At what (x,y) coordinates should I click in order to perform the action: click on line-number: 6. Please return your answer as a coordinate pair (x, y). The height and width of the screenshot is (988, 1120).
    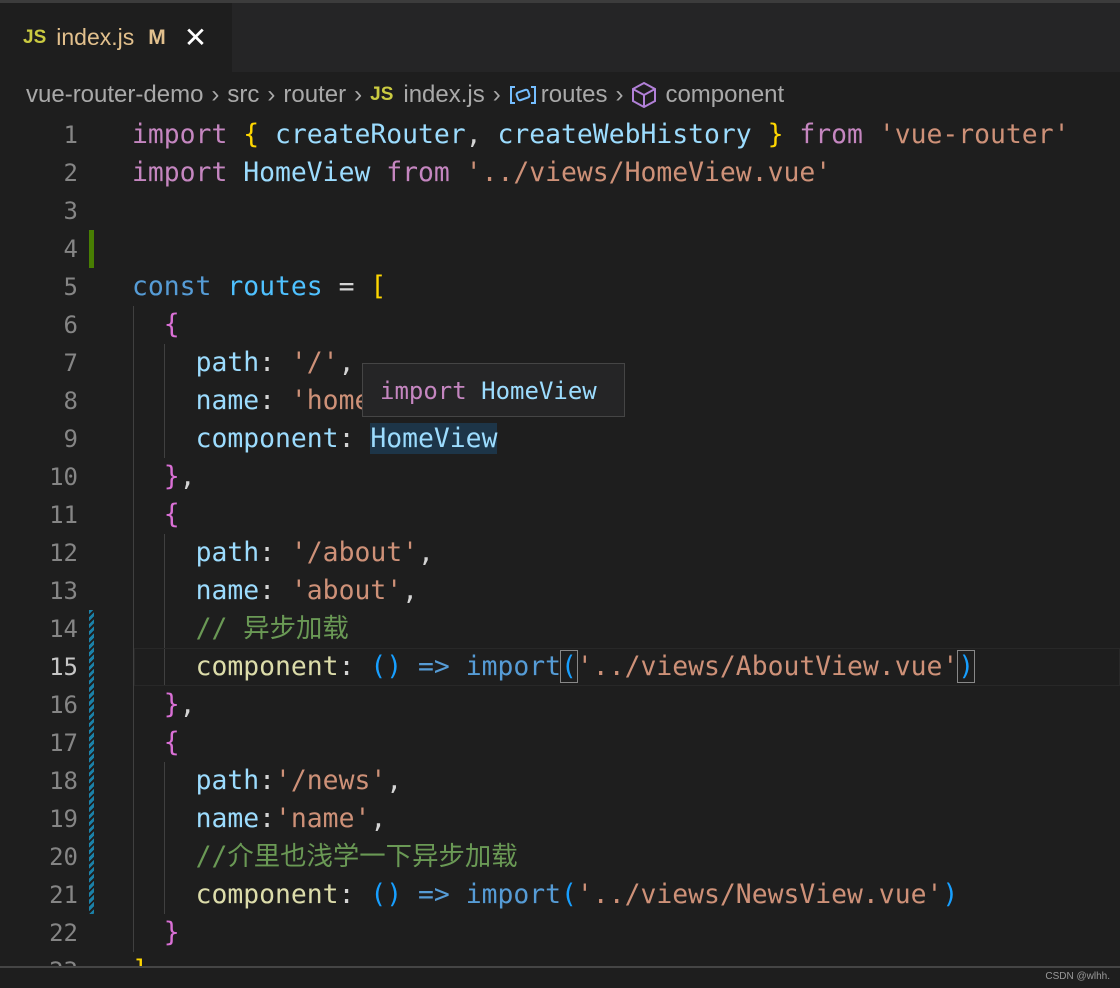
    Looking at the image, I should click on (70, 325).